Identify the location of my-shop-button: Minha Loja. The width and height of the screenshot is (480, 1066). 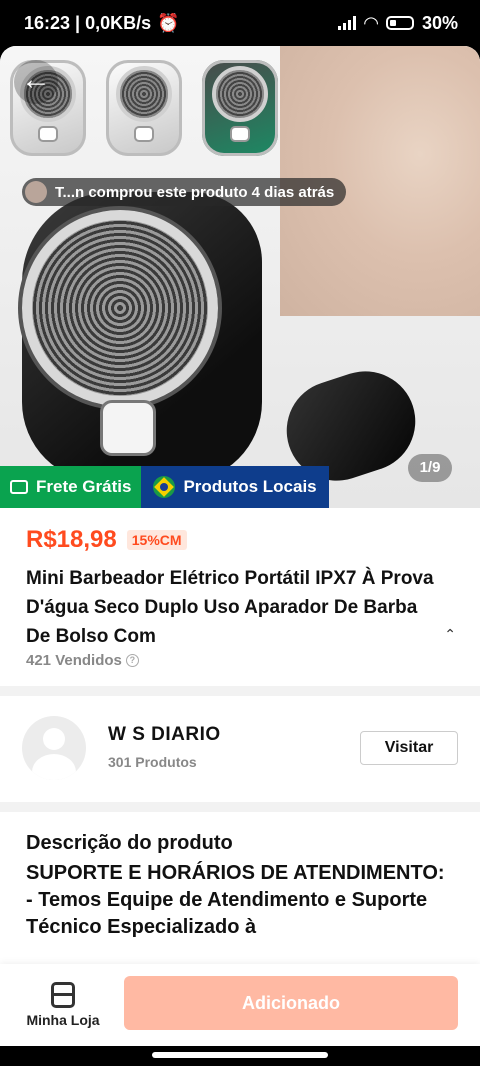
(63, 1006).